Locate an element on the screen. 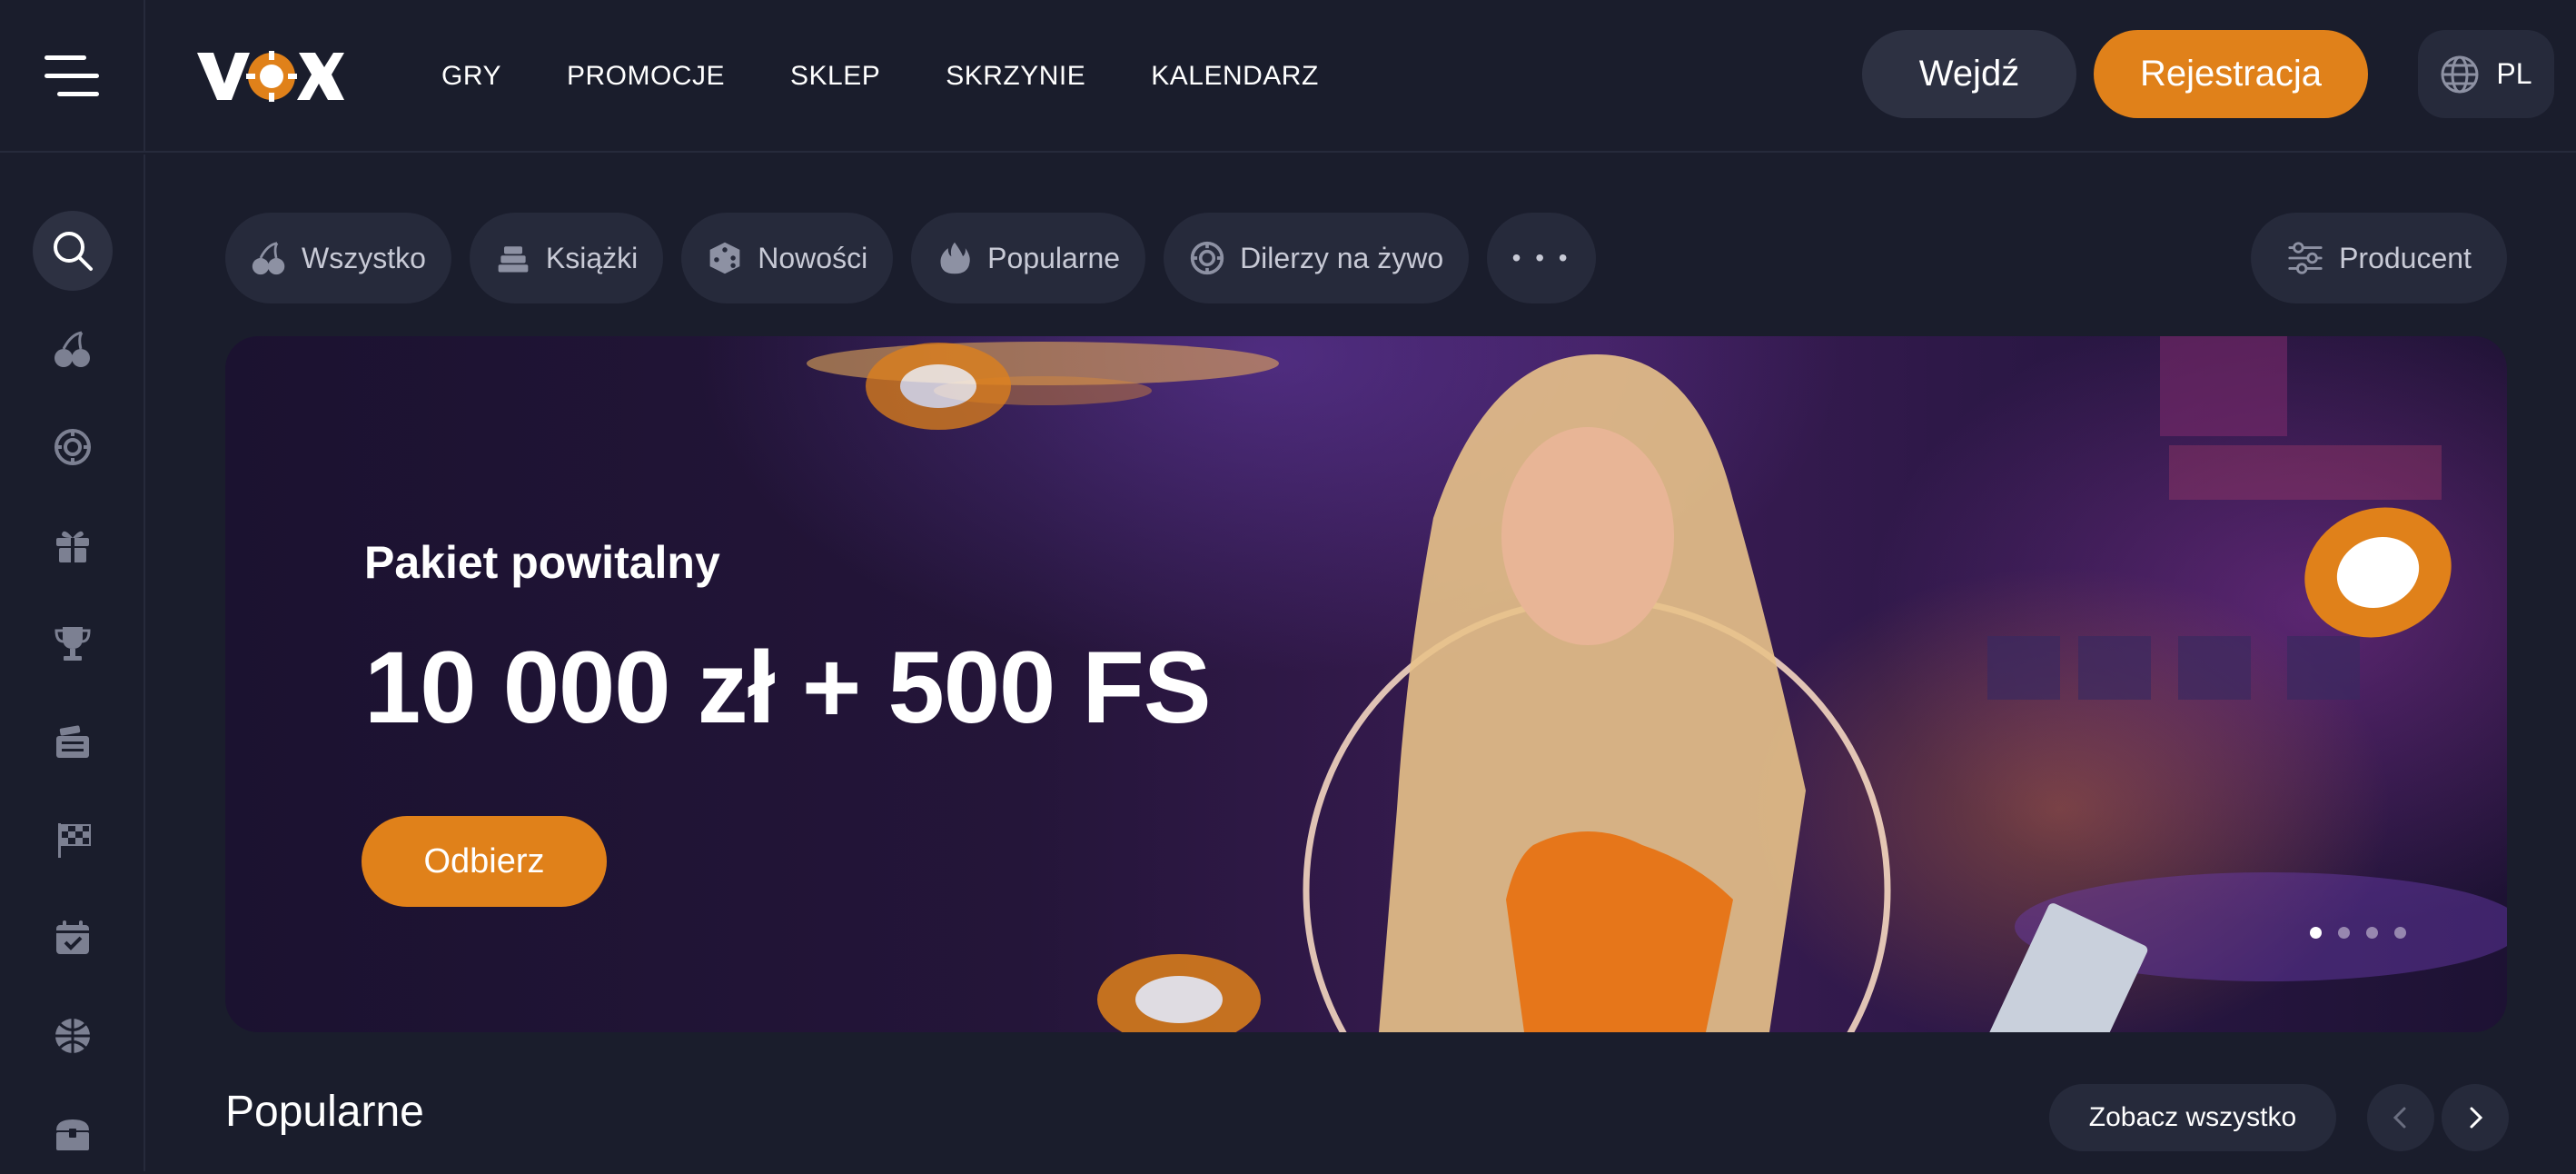 This screenshot has width=2576, height=1174. banner-subtitle: Pakiet powitalny is located at coordinates (542, 562).